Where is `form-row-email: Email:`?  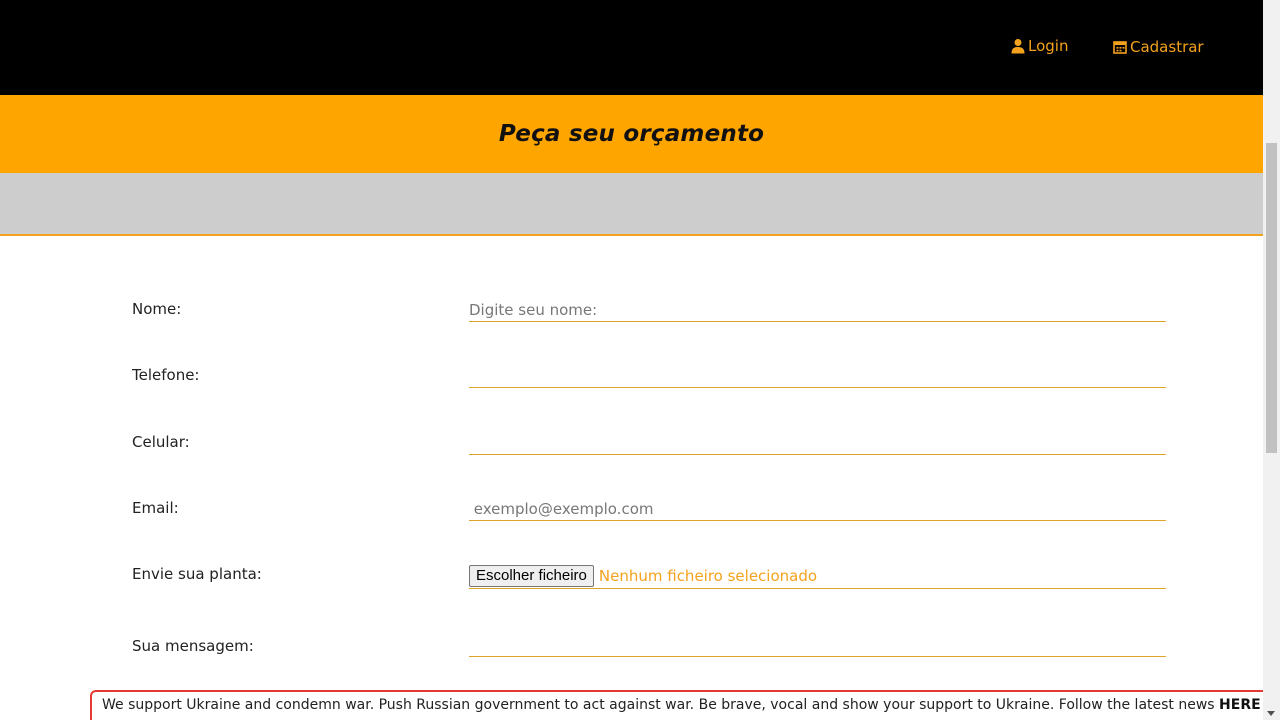
form-row-email: Email: is located at coordinates (649, 517).